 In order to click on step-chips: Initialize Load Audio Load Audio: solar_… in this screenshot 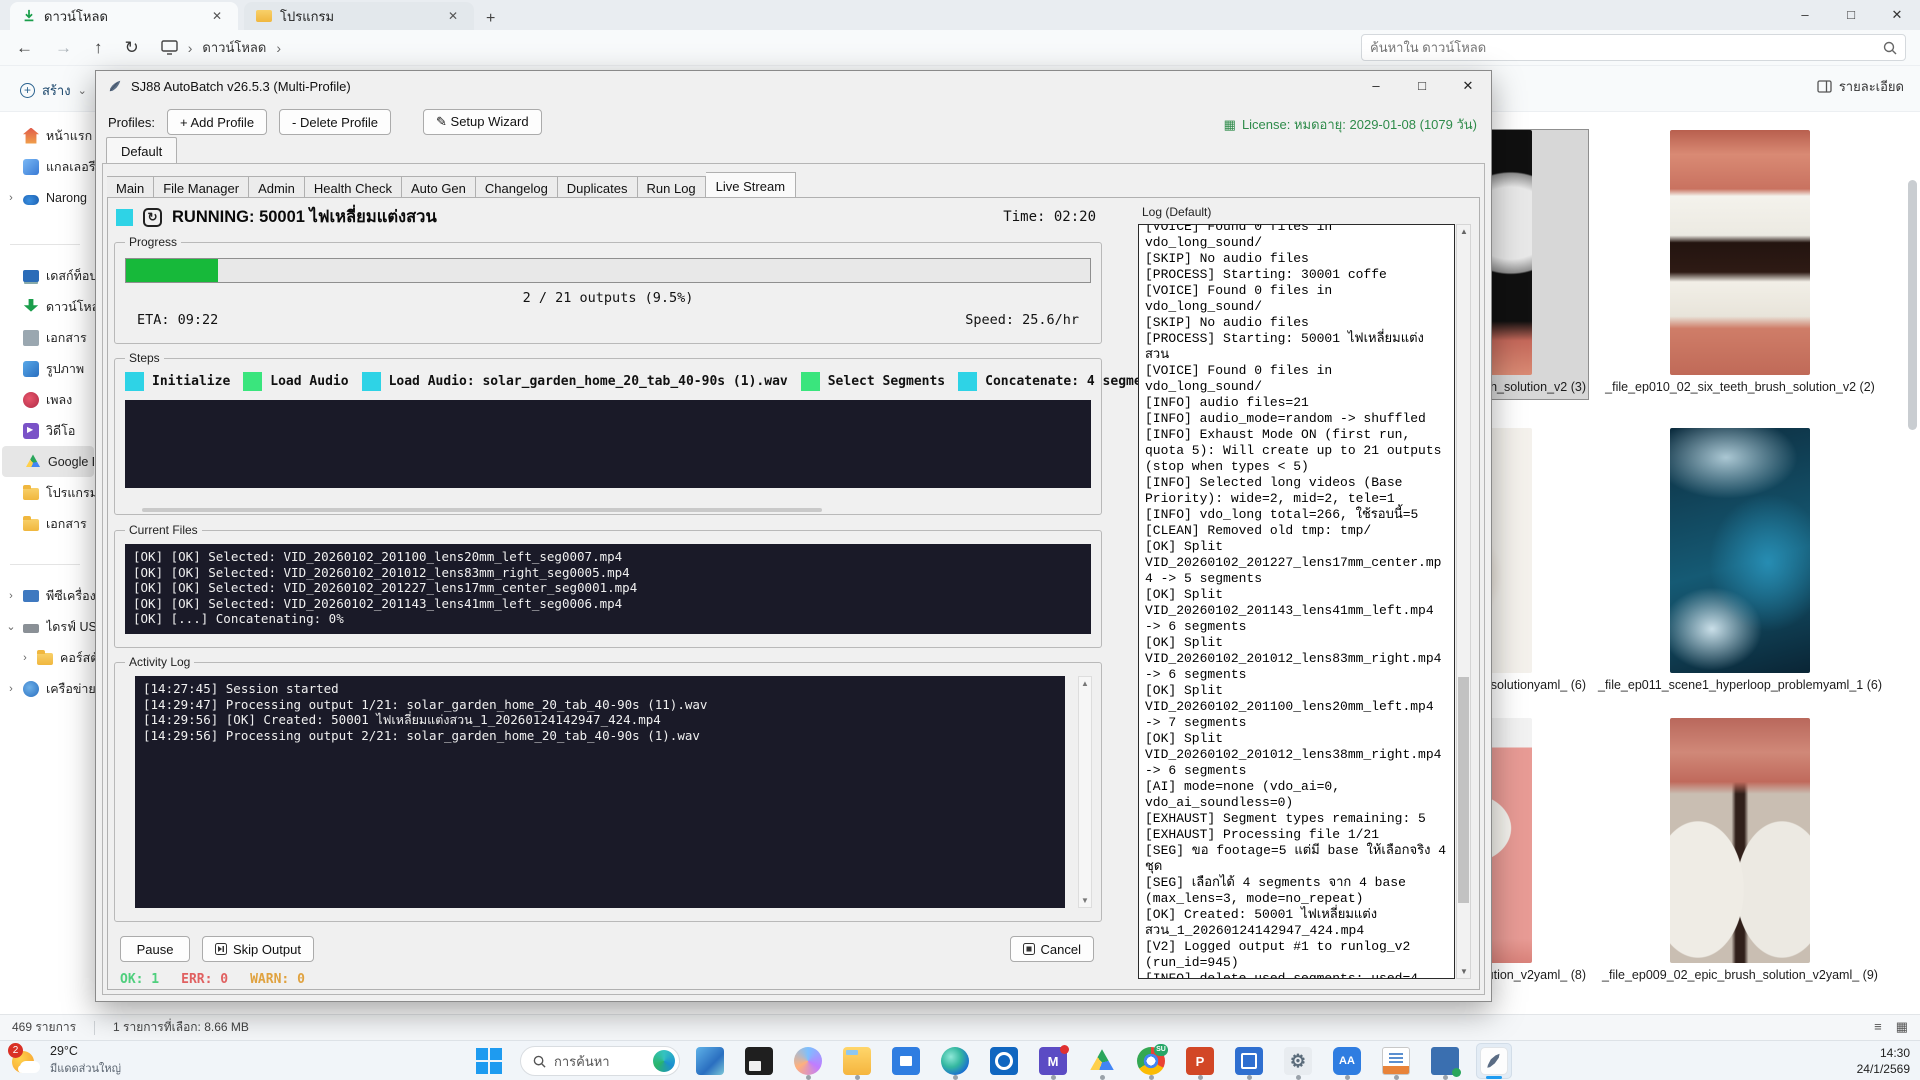, I will do `click(645, 381)`.